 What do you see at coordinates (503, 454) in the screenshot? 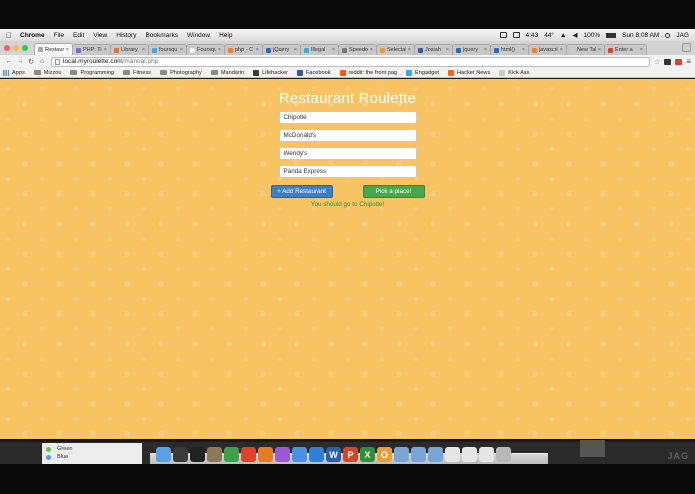
I see `trash-dock-icon` at bounding box center [503, 454].